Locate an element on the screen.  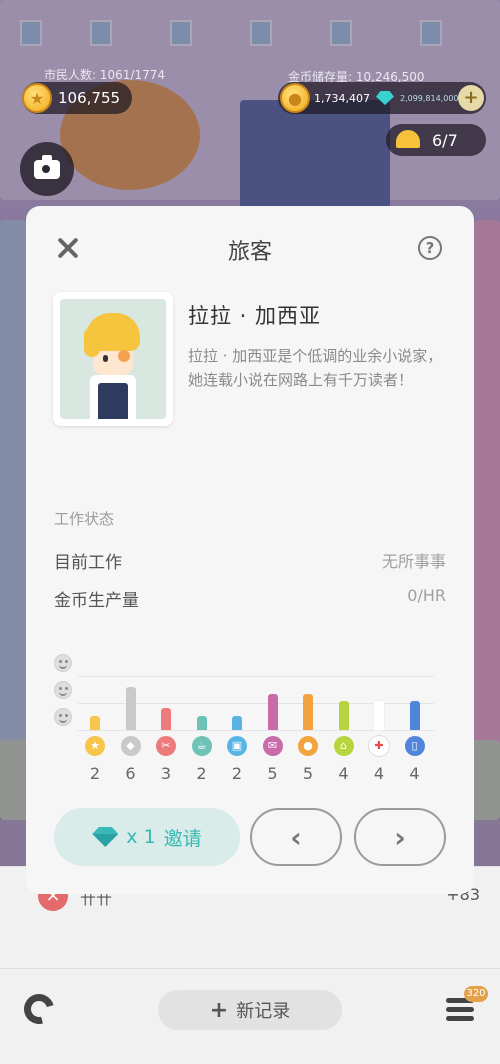
mail-icon: ✉ is located at coordinates (272, 746).